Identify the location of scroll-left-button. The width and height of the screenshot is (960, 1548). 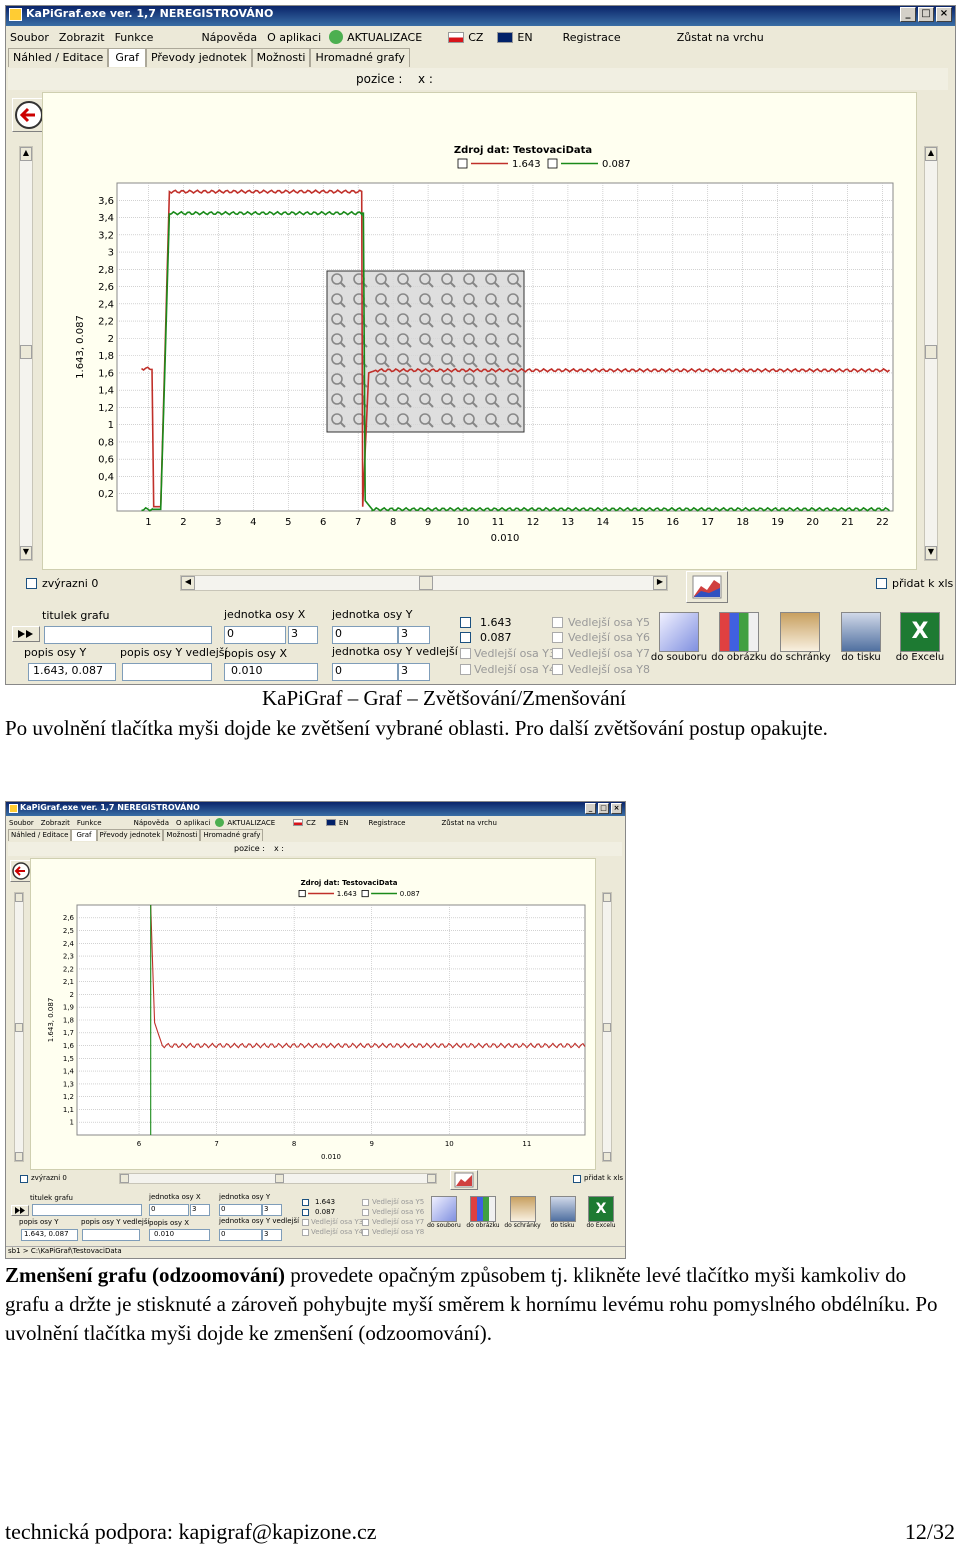
(124, 1178).